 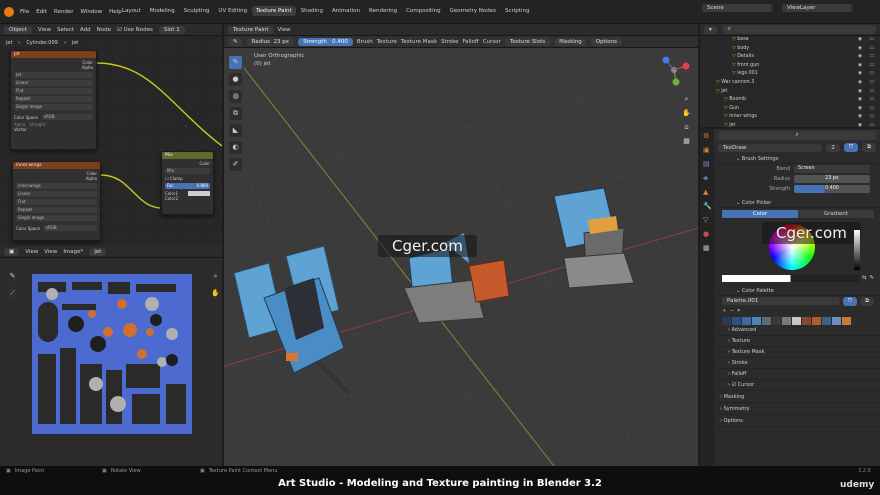 What do you see at coordinates (864, 278) in the screenshot?
I see `swap-colors-icon: ⇆` at bounding box center [864, 278].